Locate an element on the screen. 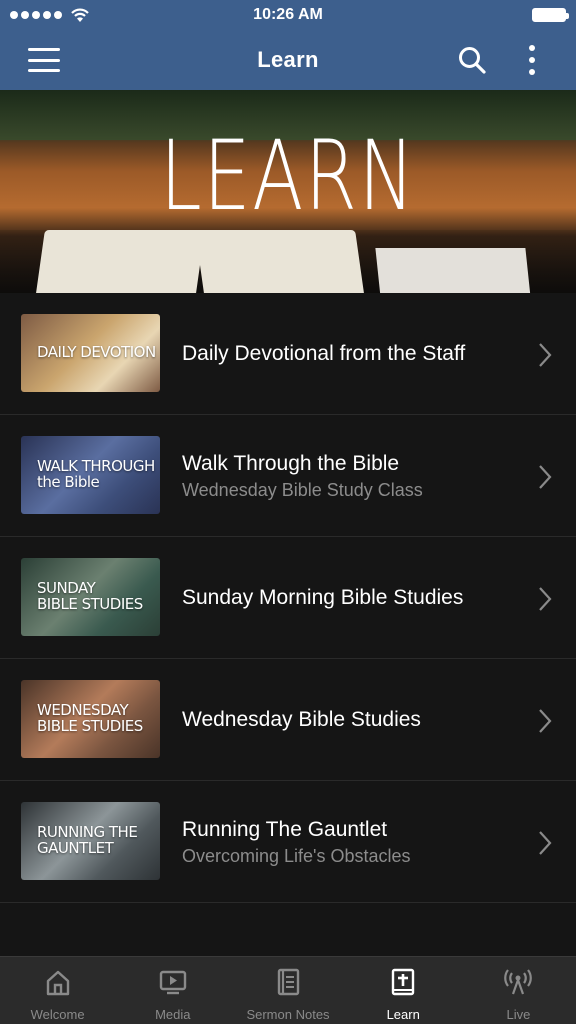 The width and height of the screenshot is (576, 1024). navigation-bar: Learn is located at coordinates (288, 60).